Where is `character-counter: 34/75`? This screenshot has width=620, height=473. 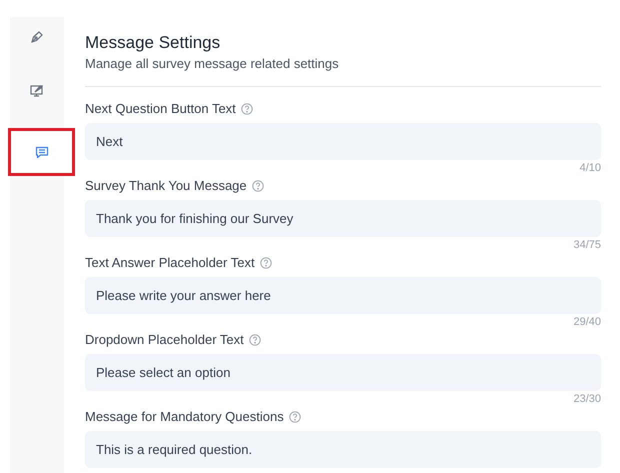 character-counter: 34/75 is located at coordinates (587, 245).